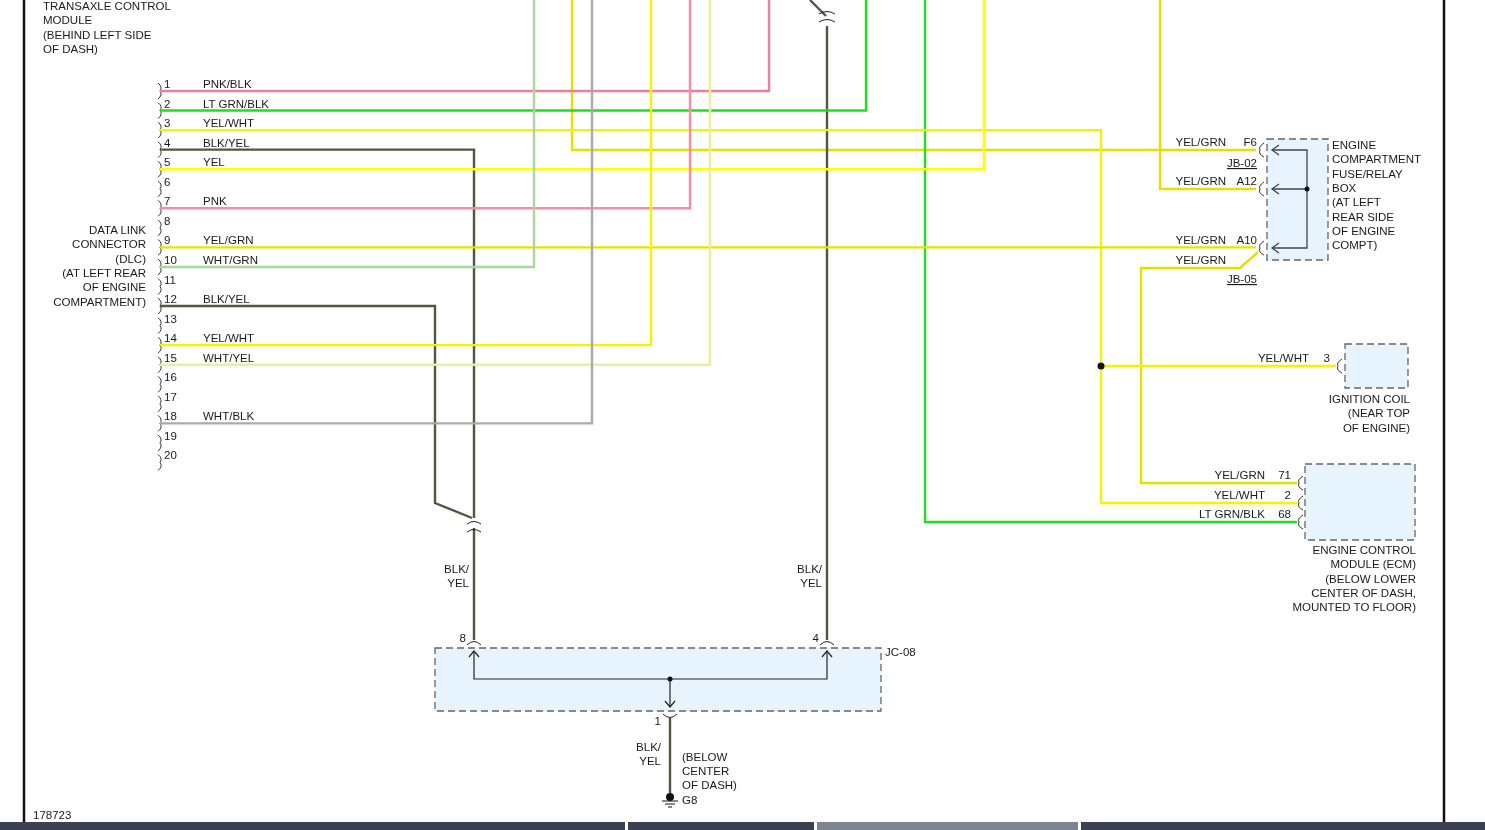 Image resolution: width=1485 pixels, height=830 pixels. Describe the element at coordinates (709, 771) in the screenshot. I see `location-label: (BELOW CENTER OF DASH)` at that location.